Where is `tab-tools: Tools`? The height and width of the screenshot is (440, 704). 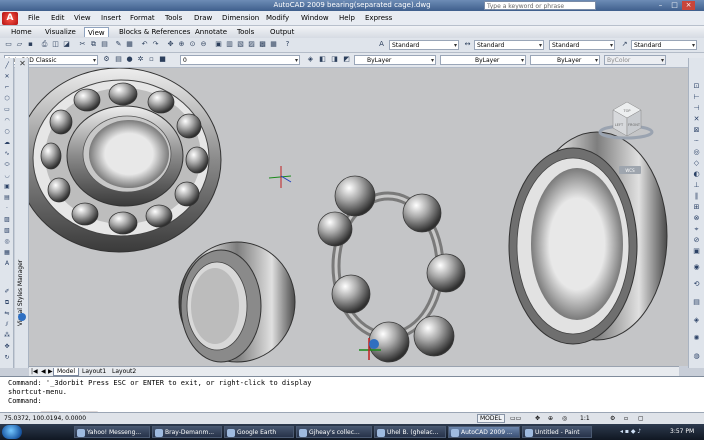 tab-tools: Tools is located at coordinates (245, 32).